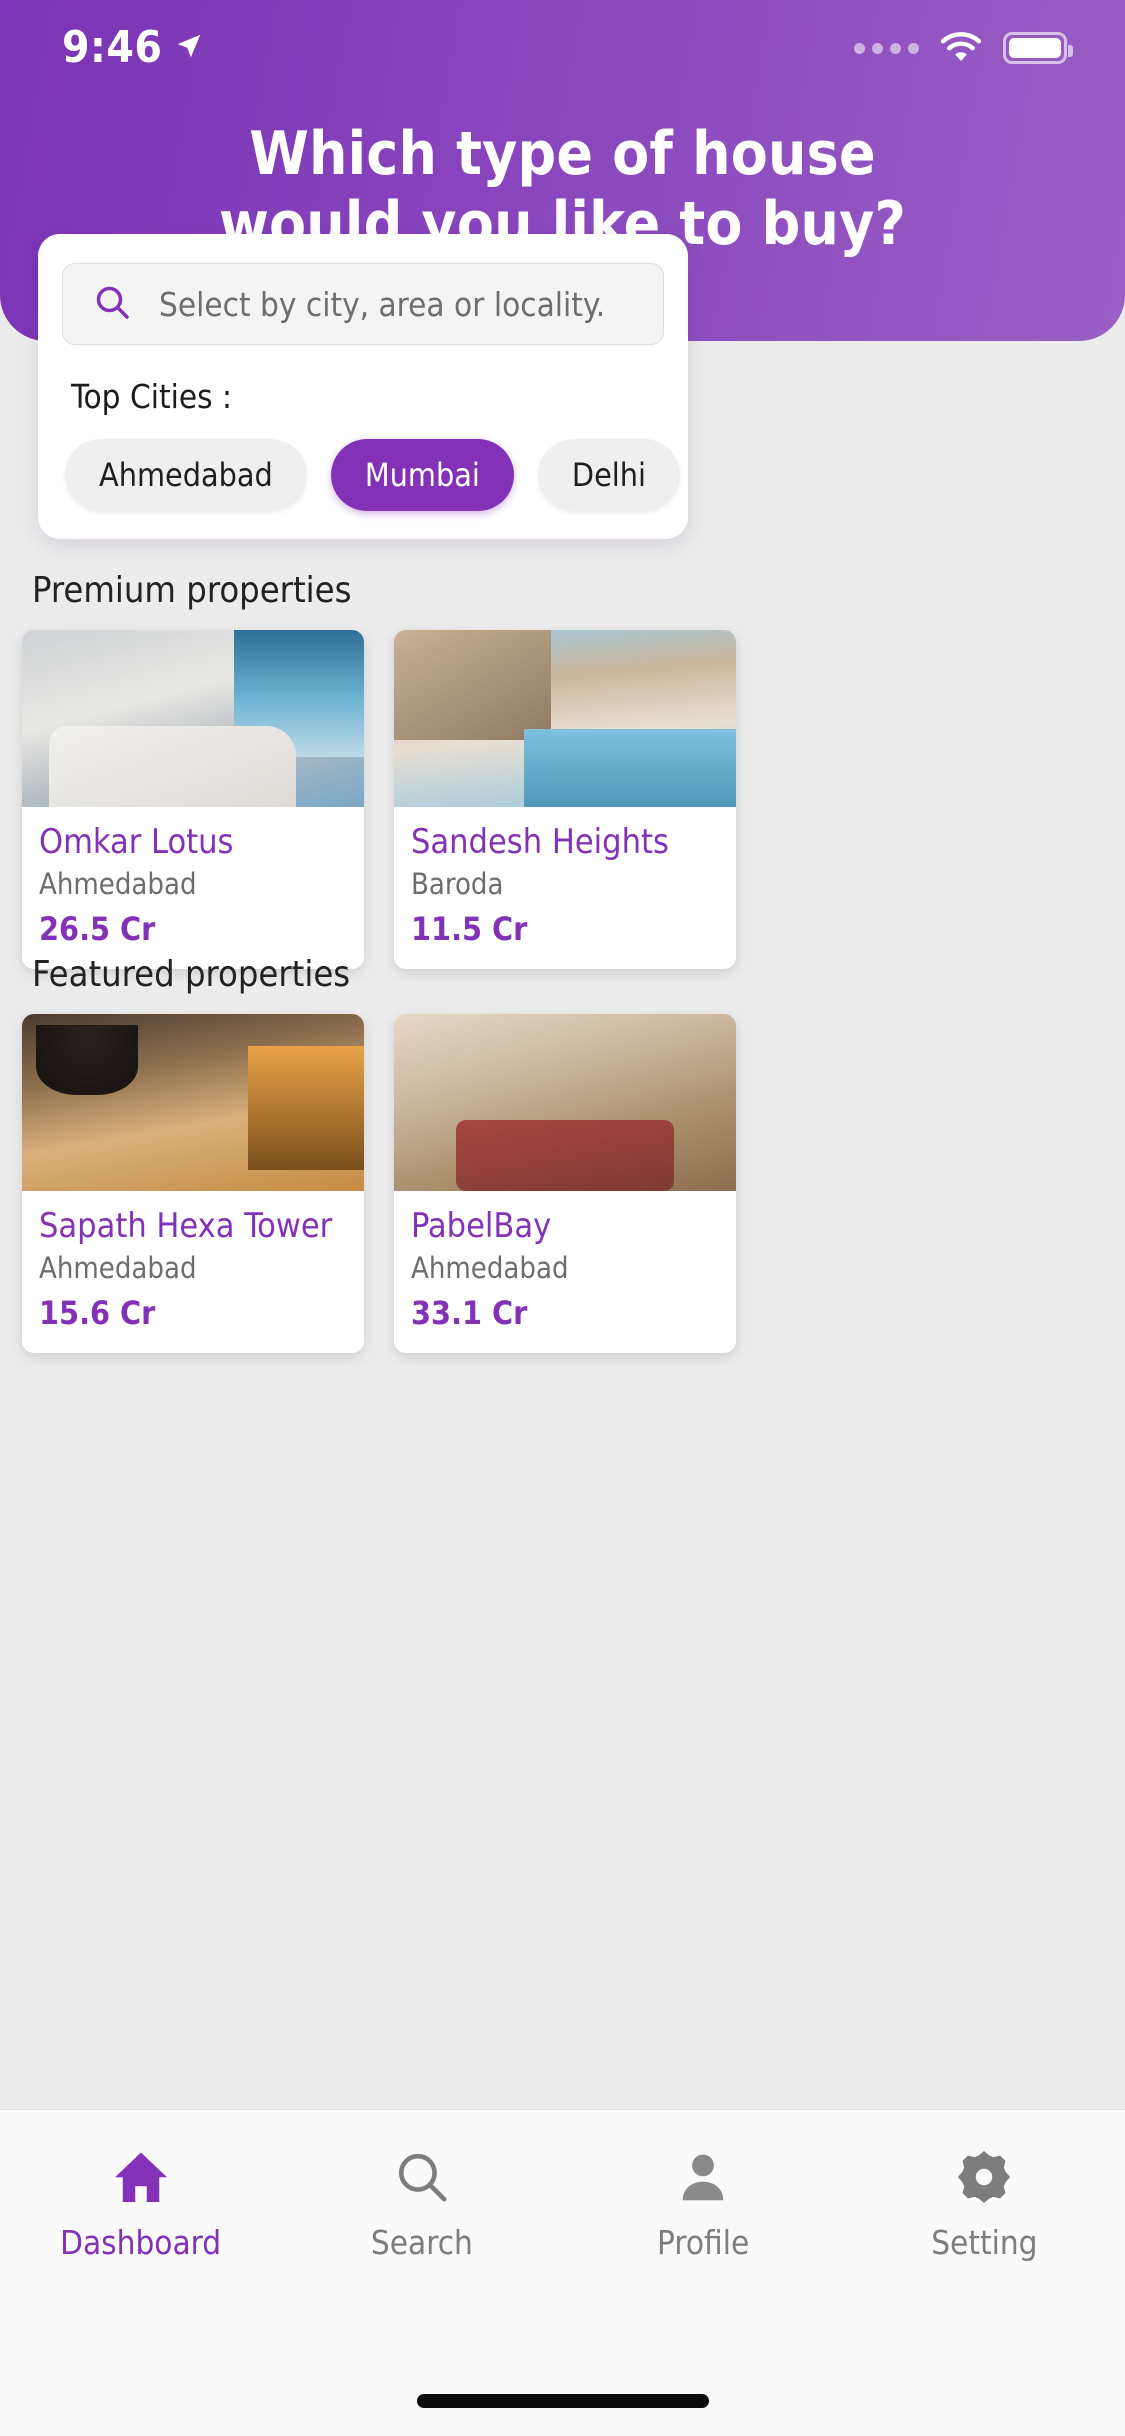  I want to click on property-card-body: PabelBay Ahmedabad 33.1 Cr, so click(565, 1272).